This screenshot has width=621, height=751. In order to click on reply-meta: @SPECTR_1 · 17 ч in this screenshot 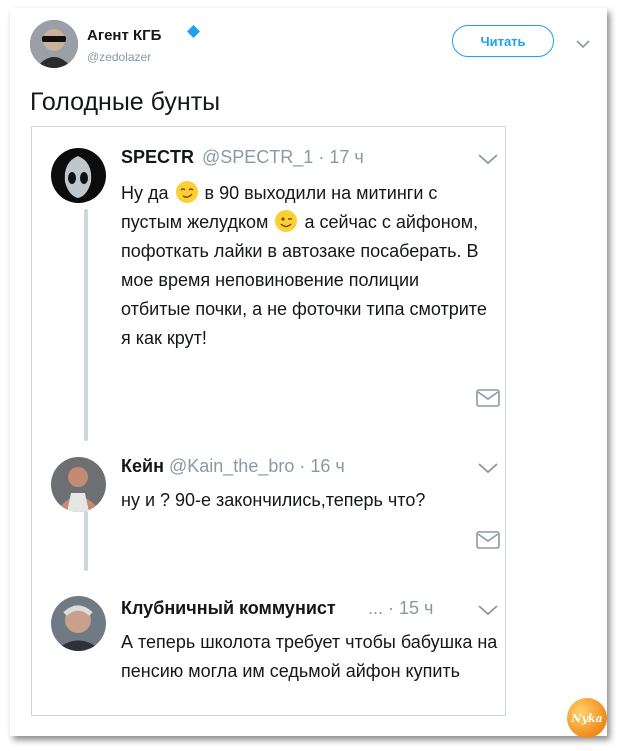, I will do `click(283, 157)`.